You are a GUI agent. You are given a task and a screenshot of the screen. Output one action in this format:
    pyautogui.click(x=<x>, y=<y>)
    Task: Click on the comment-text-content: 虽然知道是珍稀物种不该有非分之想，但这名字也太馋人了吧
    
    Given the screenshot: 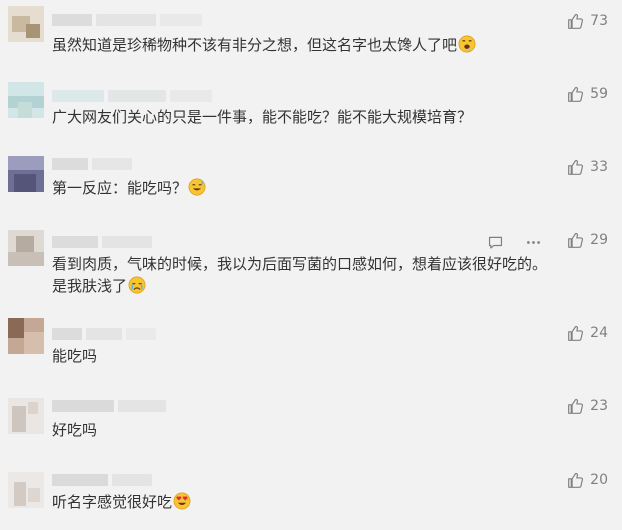 What is the action you would take?
    pyautogui.click(x=255, y=45)
    